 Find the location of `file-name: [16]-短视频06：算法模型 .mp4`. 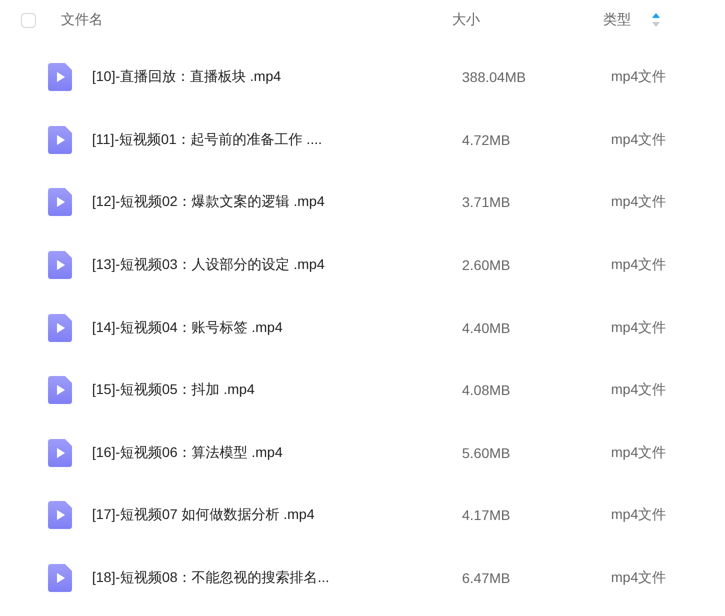

file-name: [16]-短视频06：算法模型 .mp4 is located at coordinates (187, 453).